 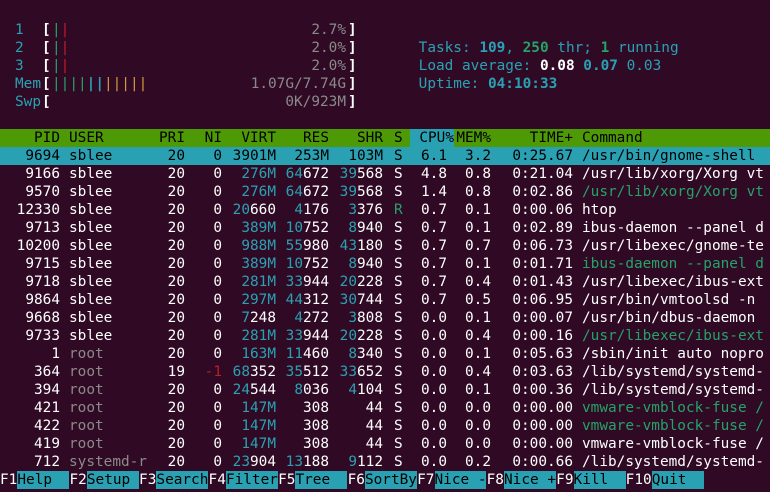 What do you see at coordinates (217, 480) in the screenshot?
I see `fkey-f4: F4` at bounding box center [217, 480].